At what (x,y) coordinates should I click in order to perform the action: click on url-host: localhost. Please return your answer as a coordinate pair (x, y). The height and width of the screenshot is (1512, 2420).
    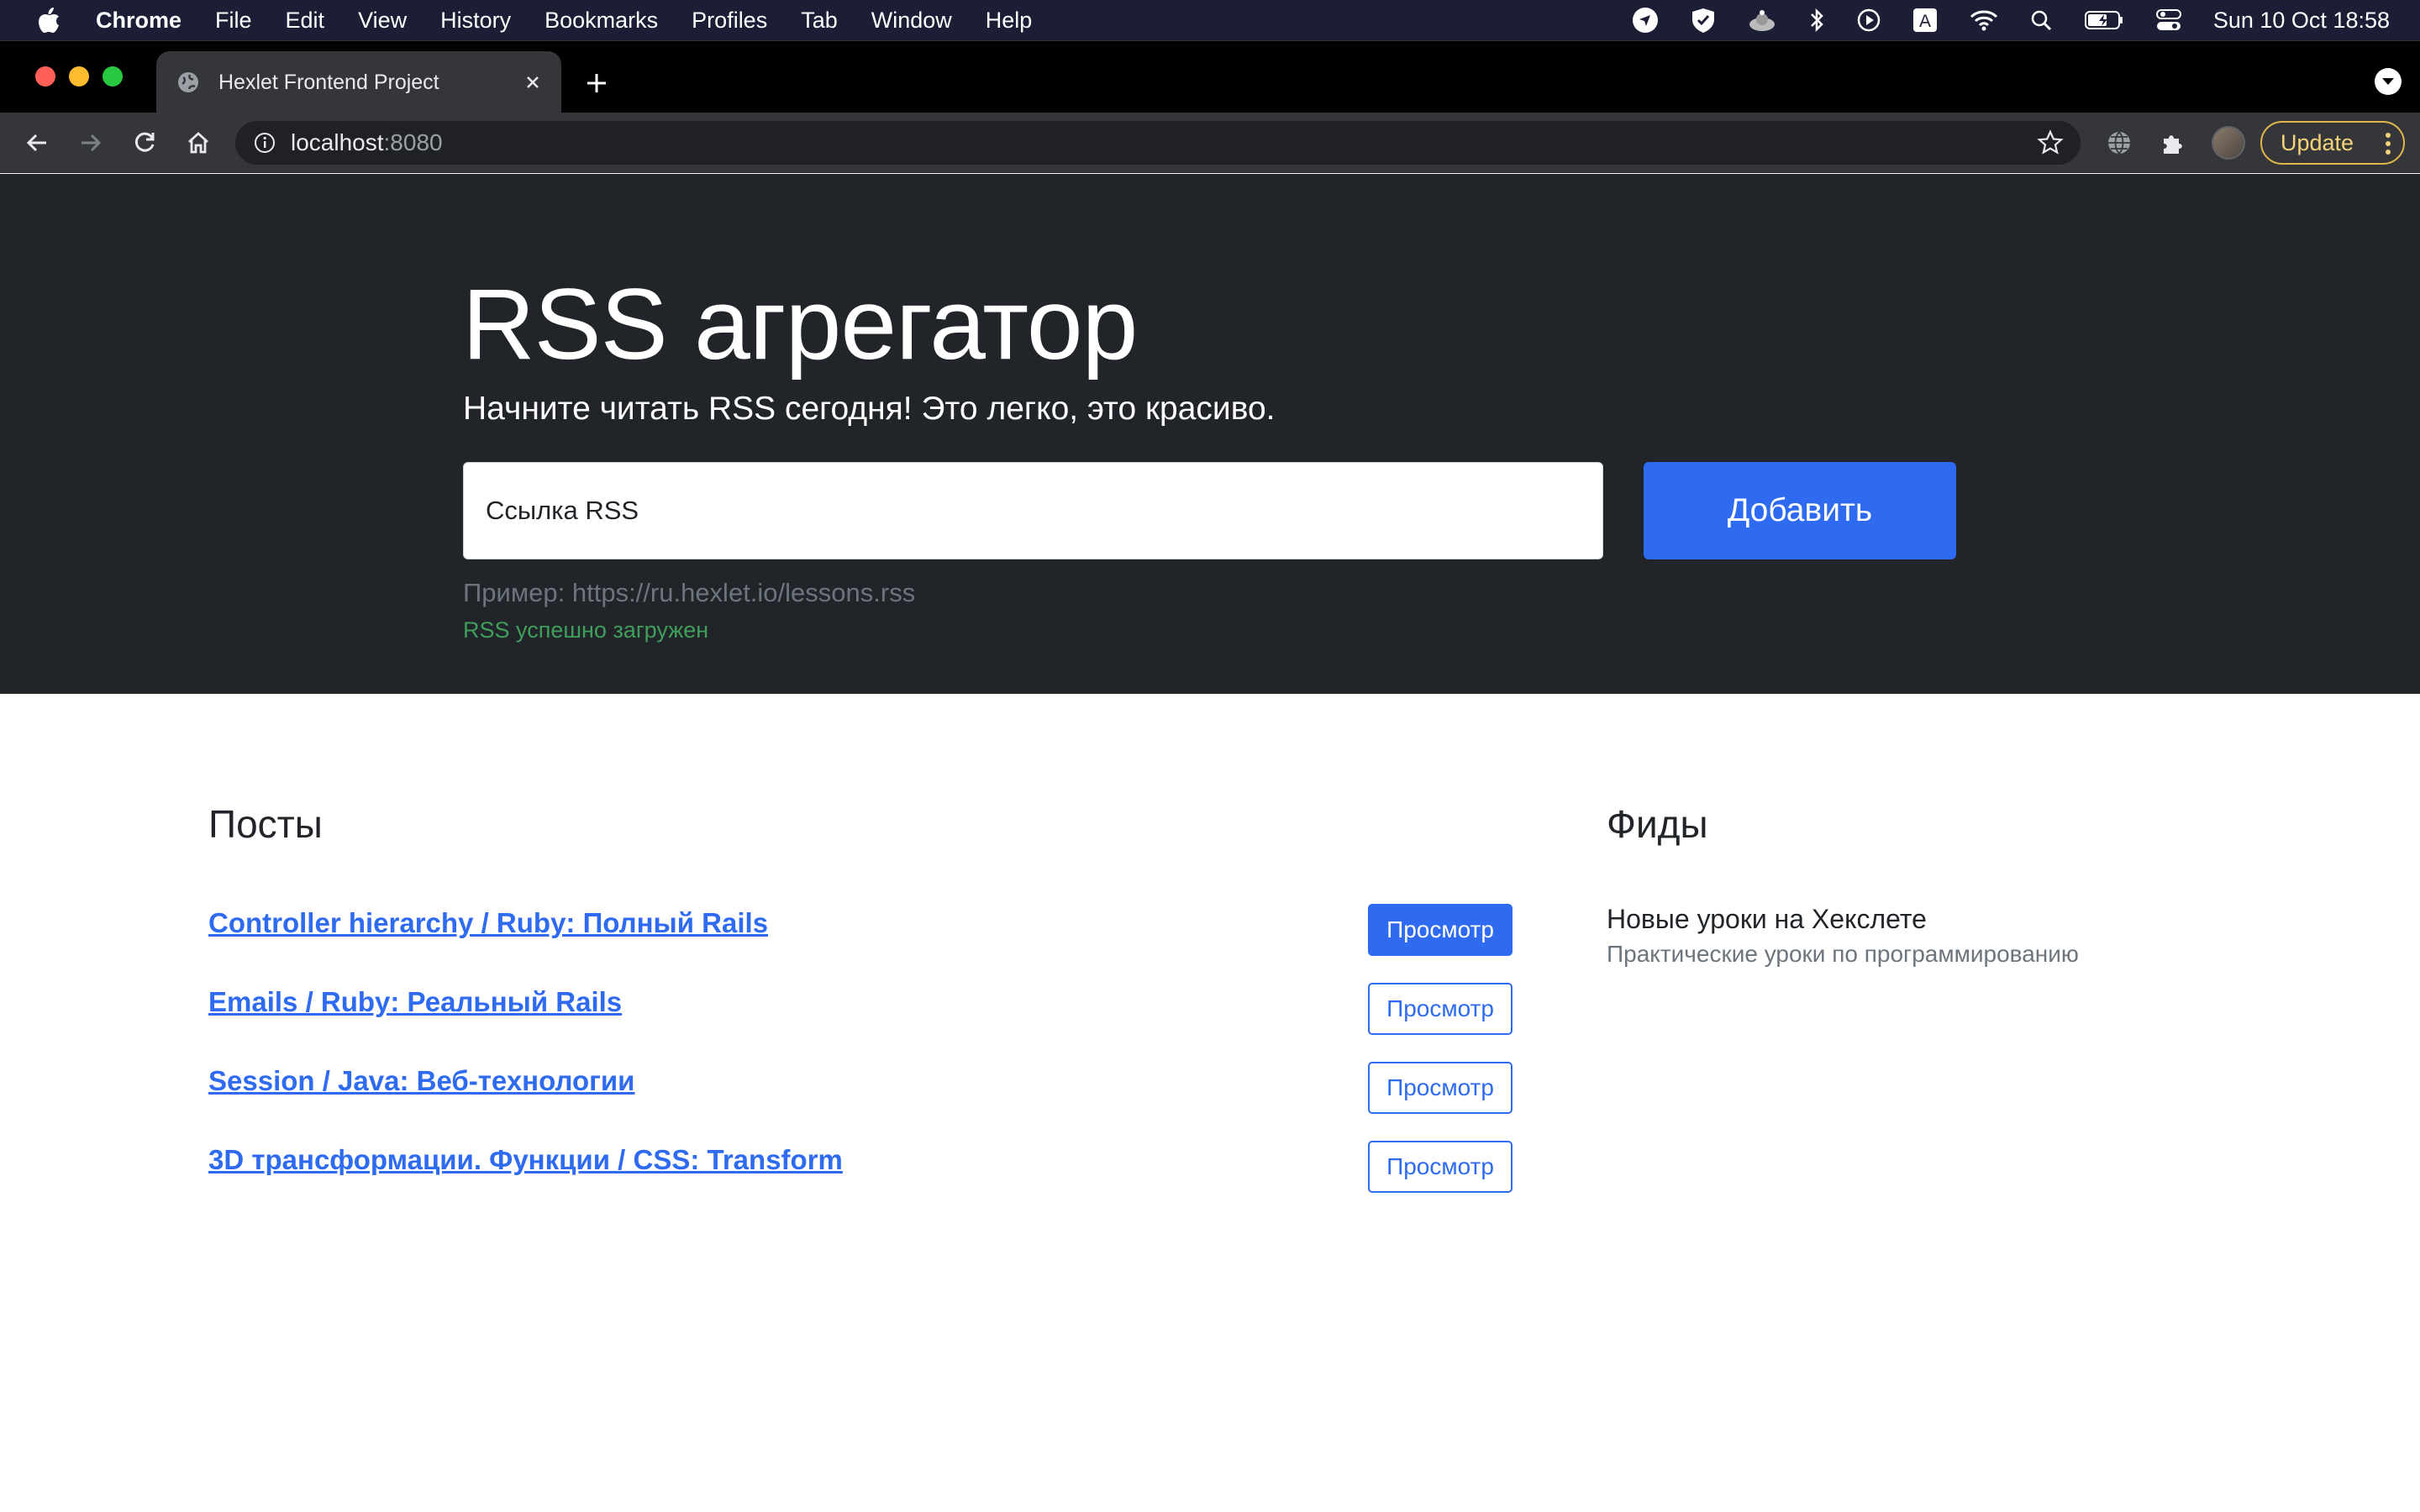
    Looking at the image, I should click on (337, 142).